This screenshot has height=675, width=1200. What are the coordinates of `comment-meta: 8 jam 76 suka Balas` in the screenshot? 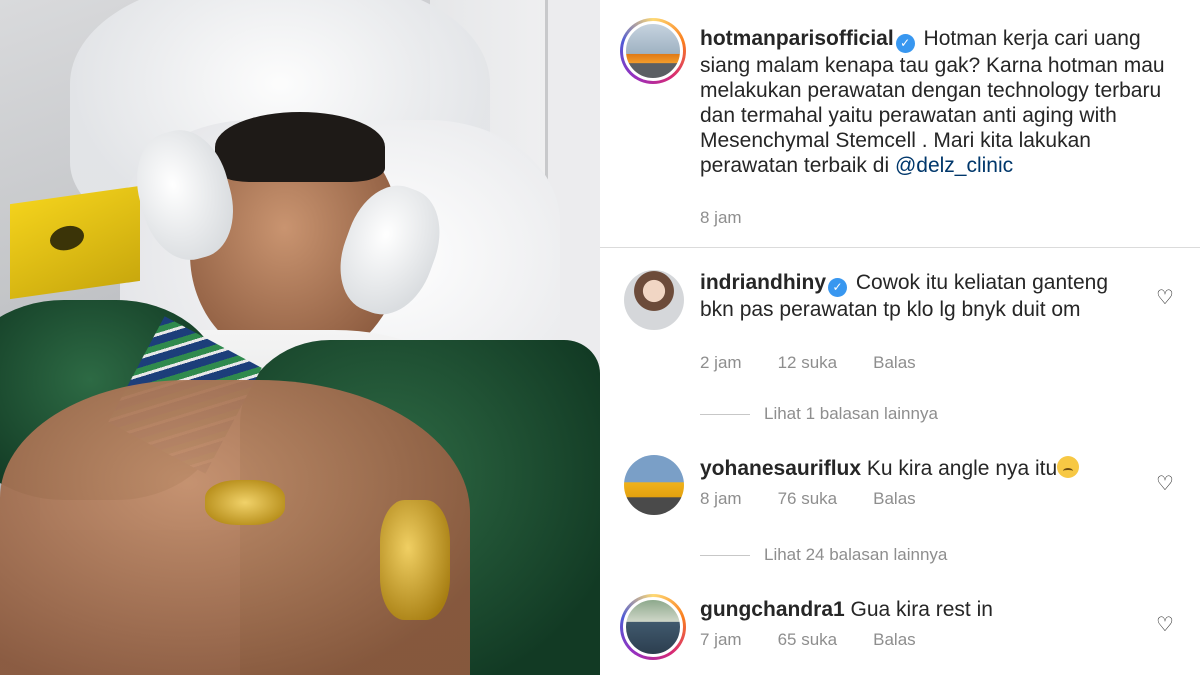 It's located at (826, 499).